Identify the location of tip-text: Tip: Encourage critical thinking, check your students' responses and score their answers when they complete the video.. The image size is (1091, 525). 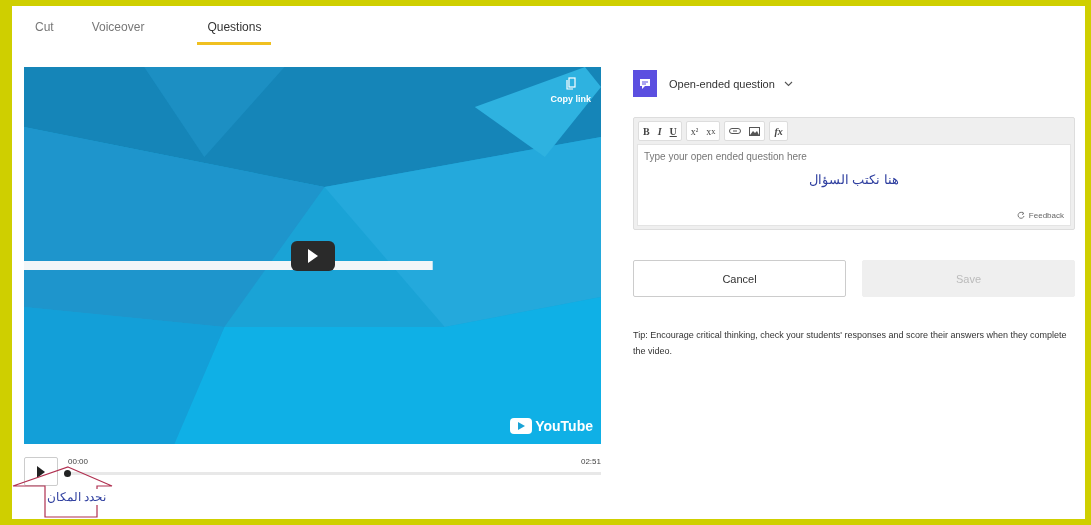
(850, 343).